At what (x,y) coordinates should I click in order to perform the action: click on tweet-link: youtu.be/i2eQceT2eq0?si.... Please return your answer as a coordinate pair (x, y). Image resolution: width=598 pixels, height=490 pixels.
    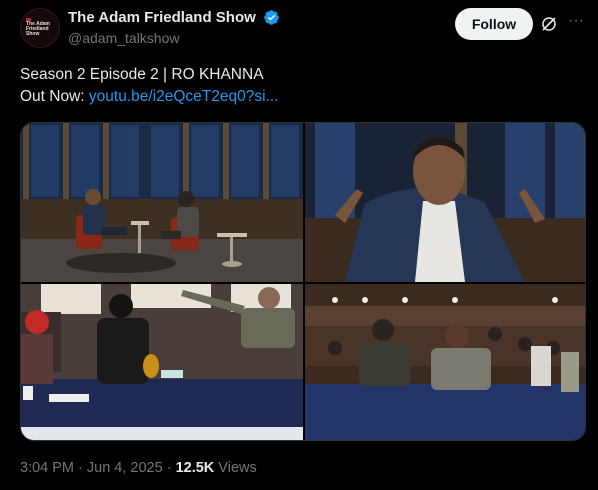
    Looking at the image, I should click on (184, 96).